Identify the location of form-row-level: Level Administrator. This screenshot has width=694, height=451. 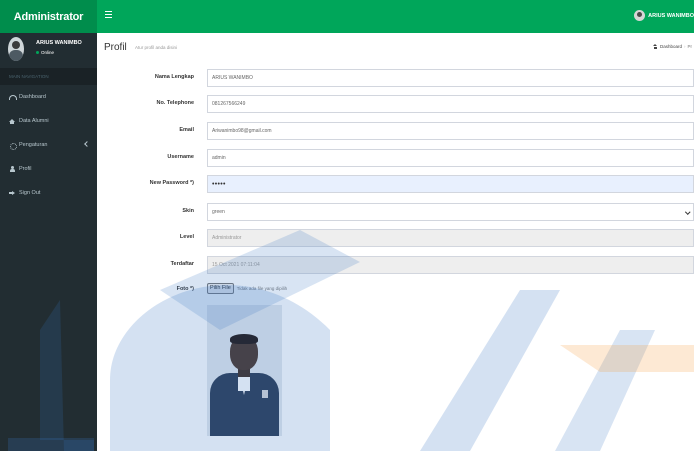
(395, 238).